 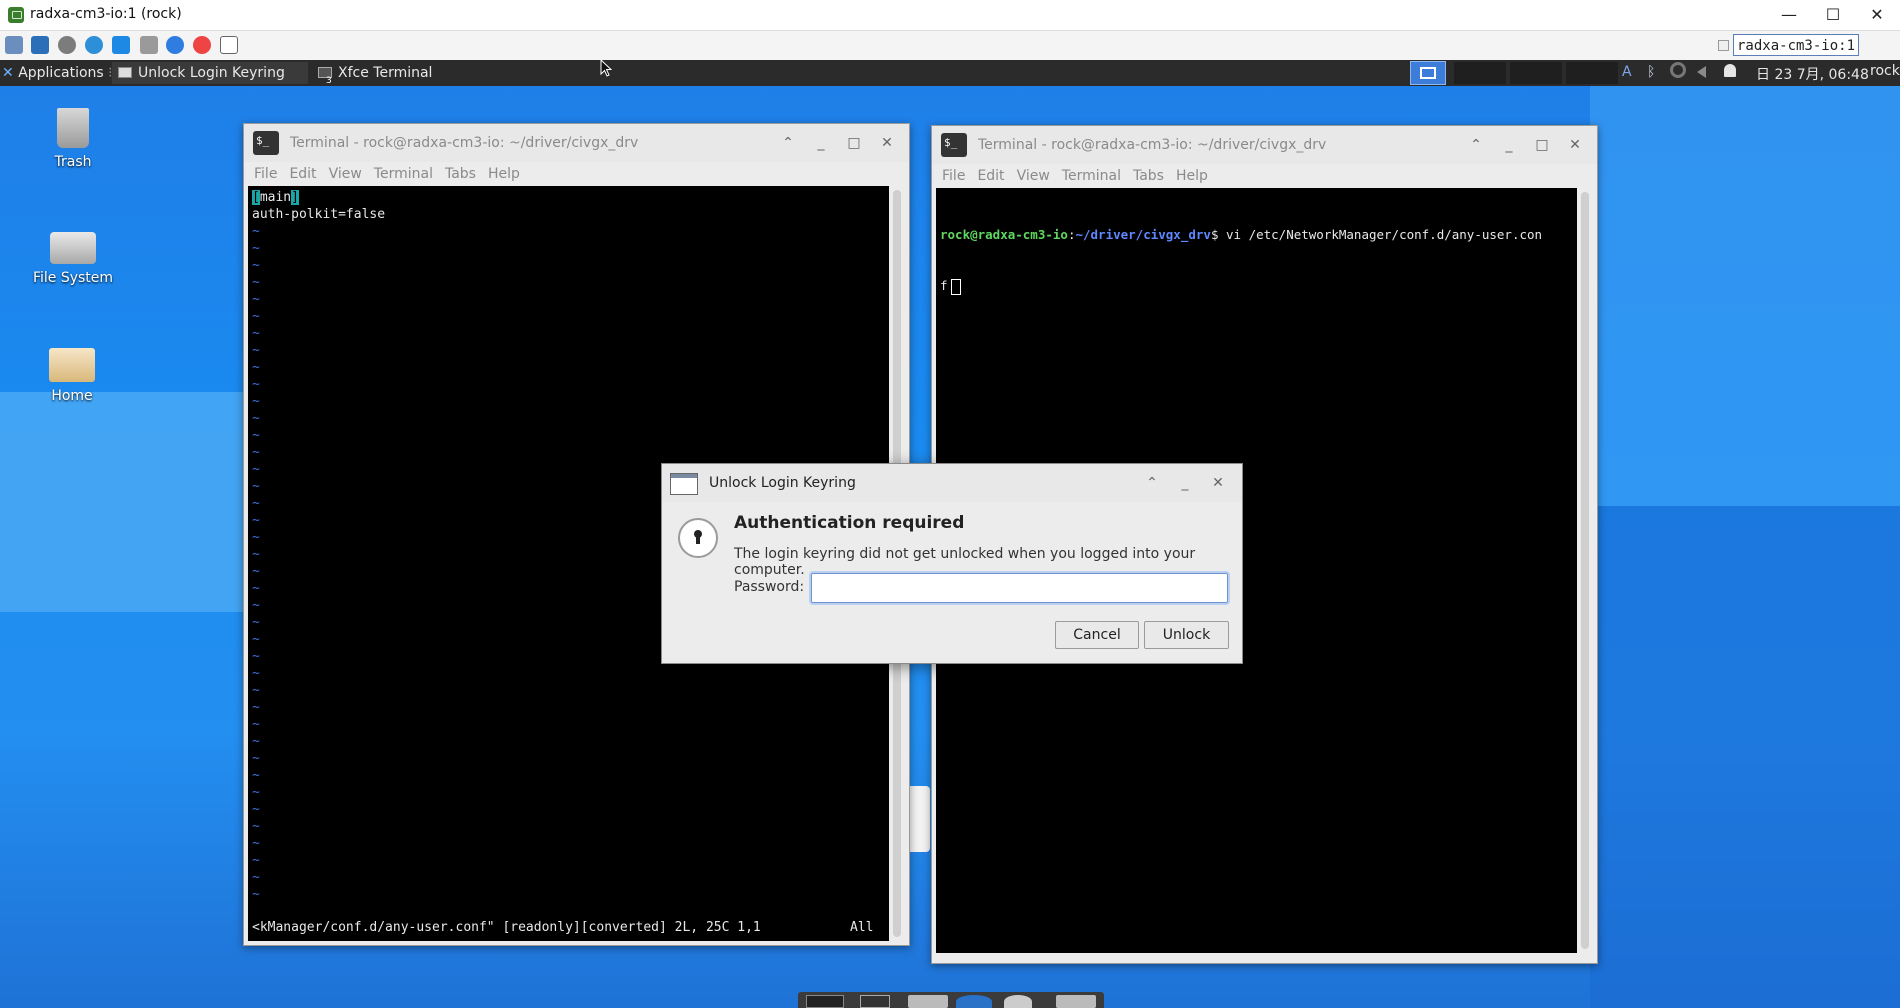 I want to click on dock-file-manager-icon, so click(x=928, y=1001).